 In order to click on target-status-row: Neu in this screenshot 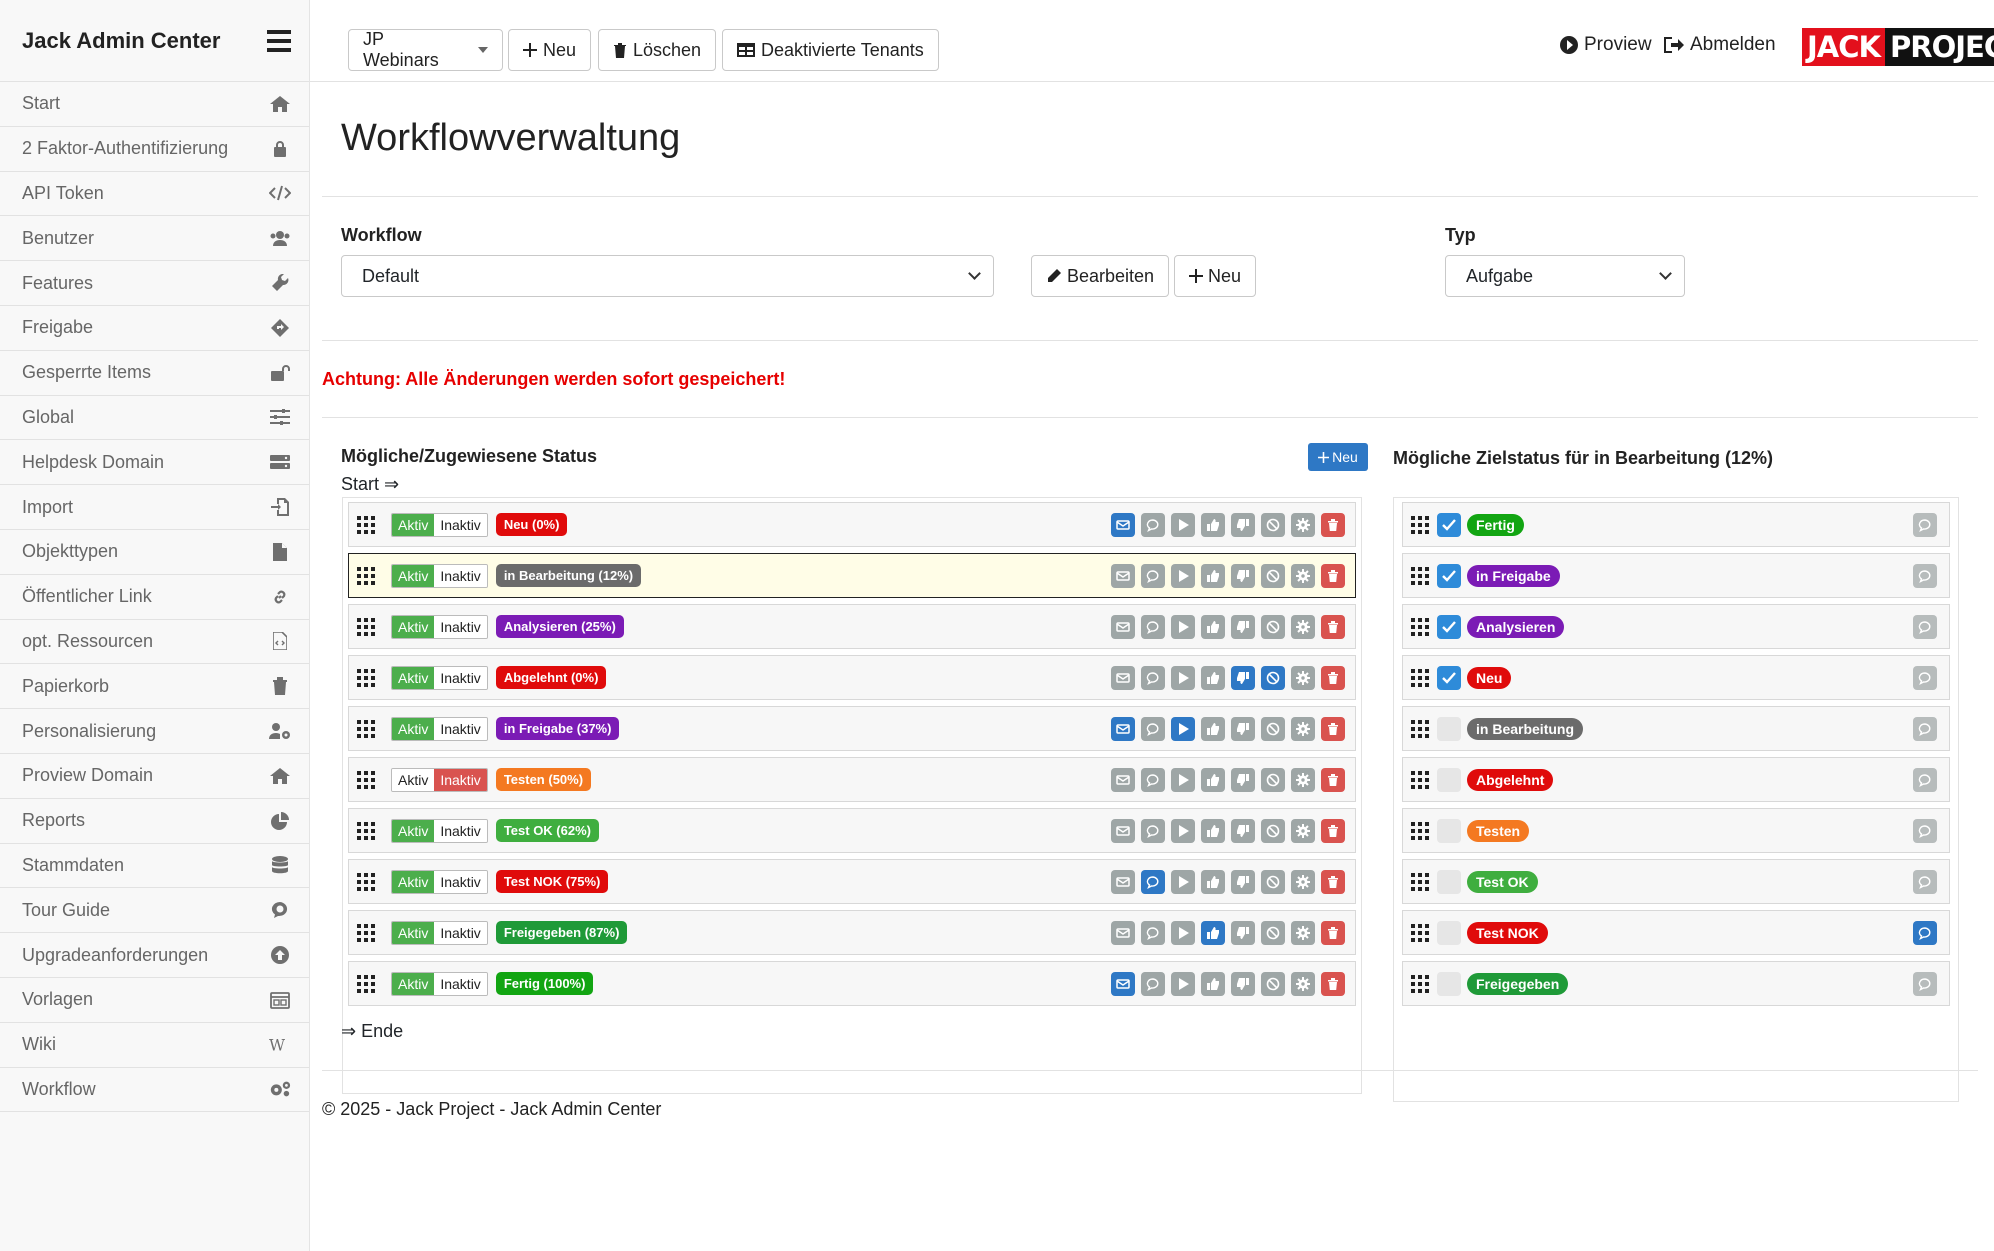, I will do `click(1676, 677)`.